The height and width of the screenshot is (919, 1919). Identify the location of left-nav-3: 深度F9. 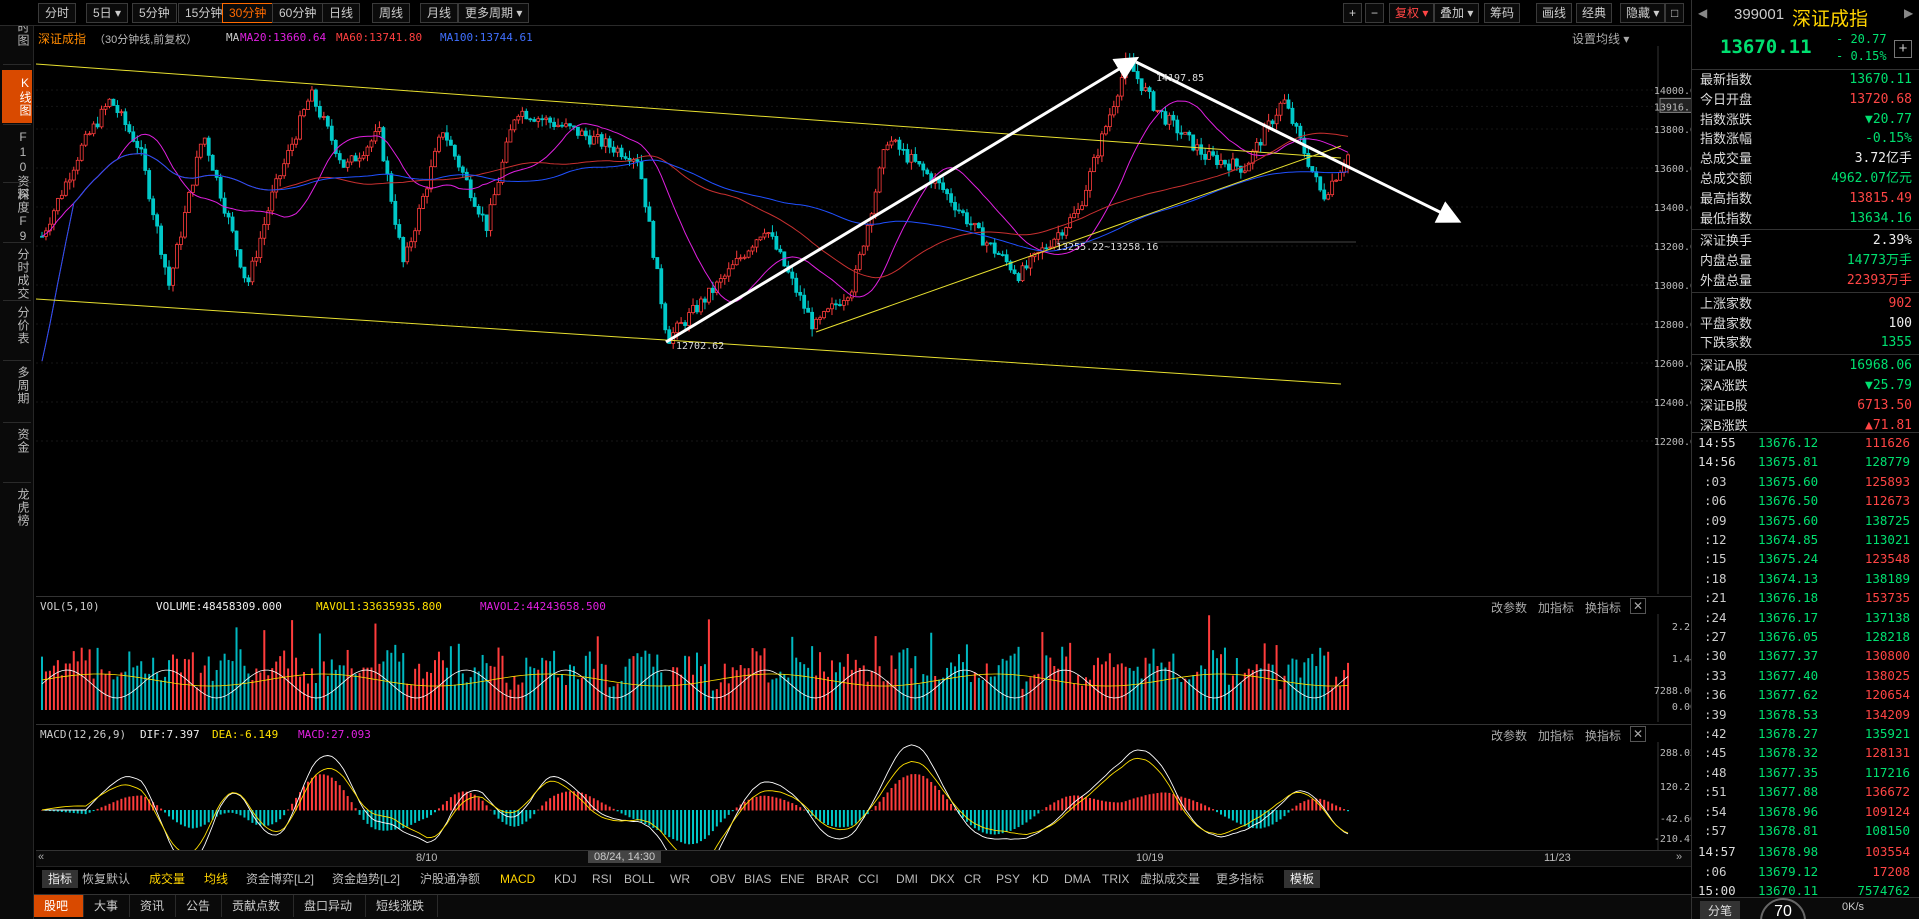
(17, 216).